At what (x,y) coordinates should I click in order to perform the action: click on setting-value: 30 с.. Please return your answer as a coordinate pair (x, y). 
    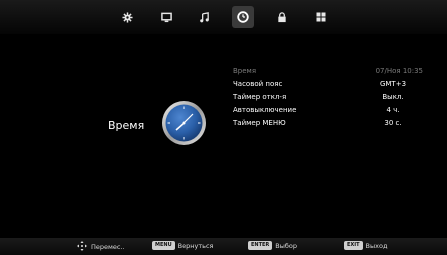
    Looking at the image, I should click on (393, 123).